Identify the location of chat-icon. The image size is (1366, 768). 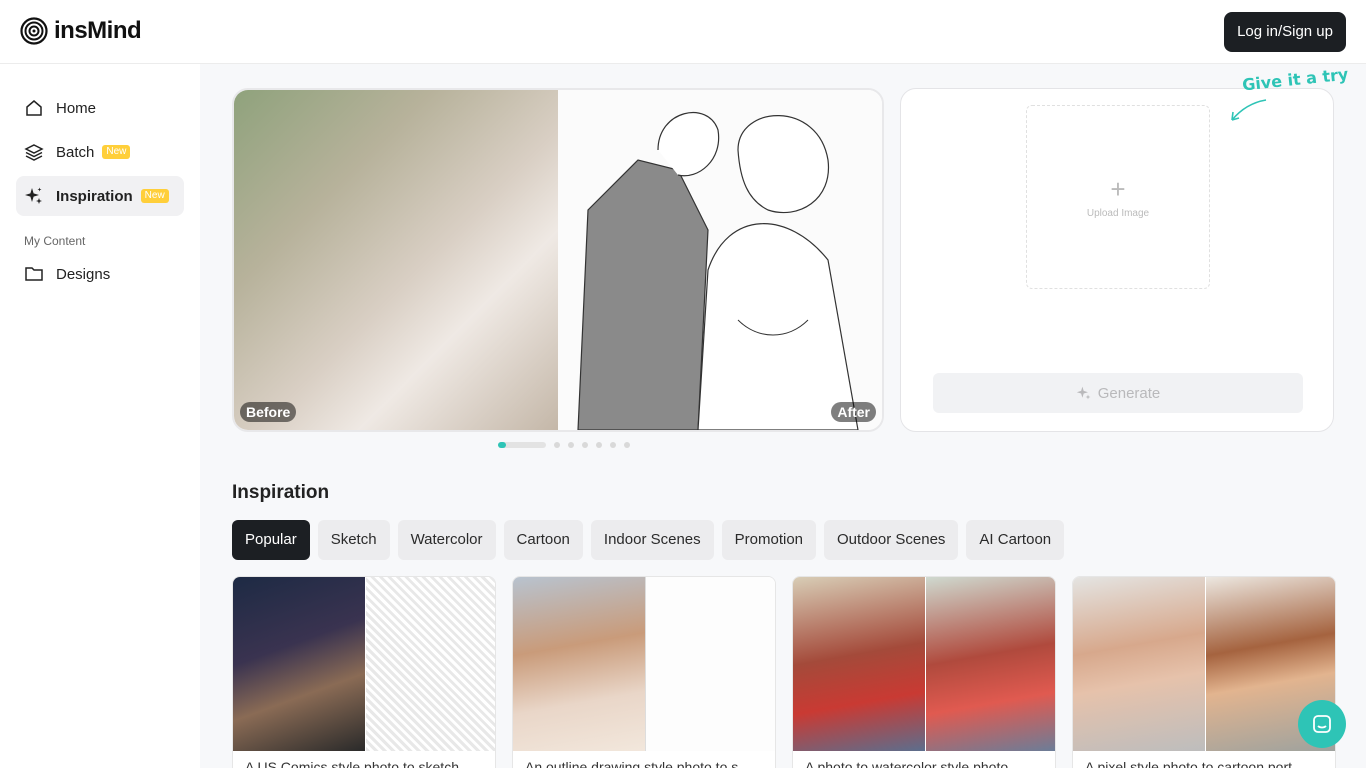
(1322, 724).